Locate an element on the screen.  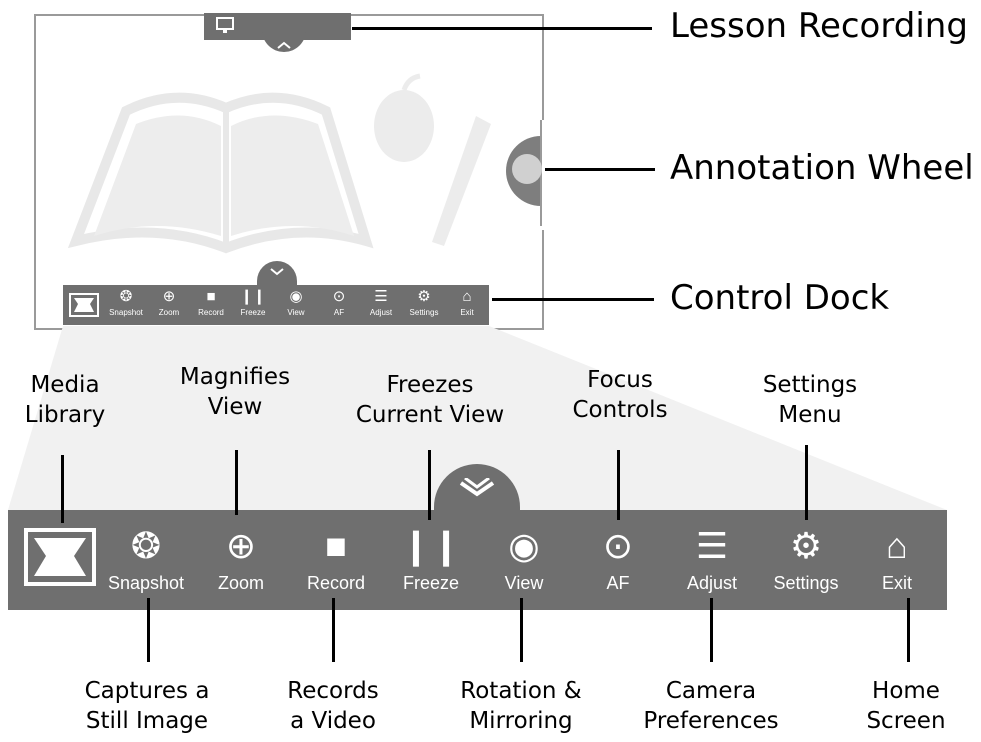
dock-small-af: ⊙ AF is located at coordinates (339, 301).